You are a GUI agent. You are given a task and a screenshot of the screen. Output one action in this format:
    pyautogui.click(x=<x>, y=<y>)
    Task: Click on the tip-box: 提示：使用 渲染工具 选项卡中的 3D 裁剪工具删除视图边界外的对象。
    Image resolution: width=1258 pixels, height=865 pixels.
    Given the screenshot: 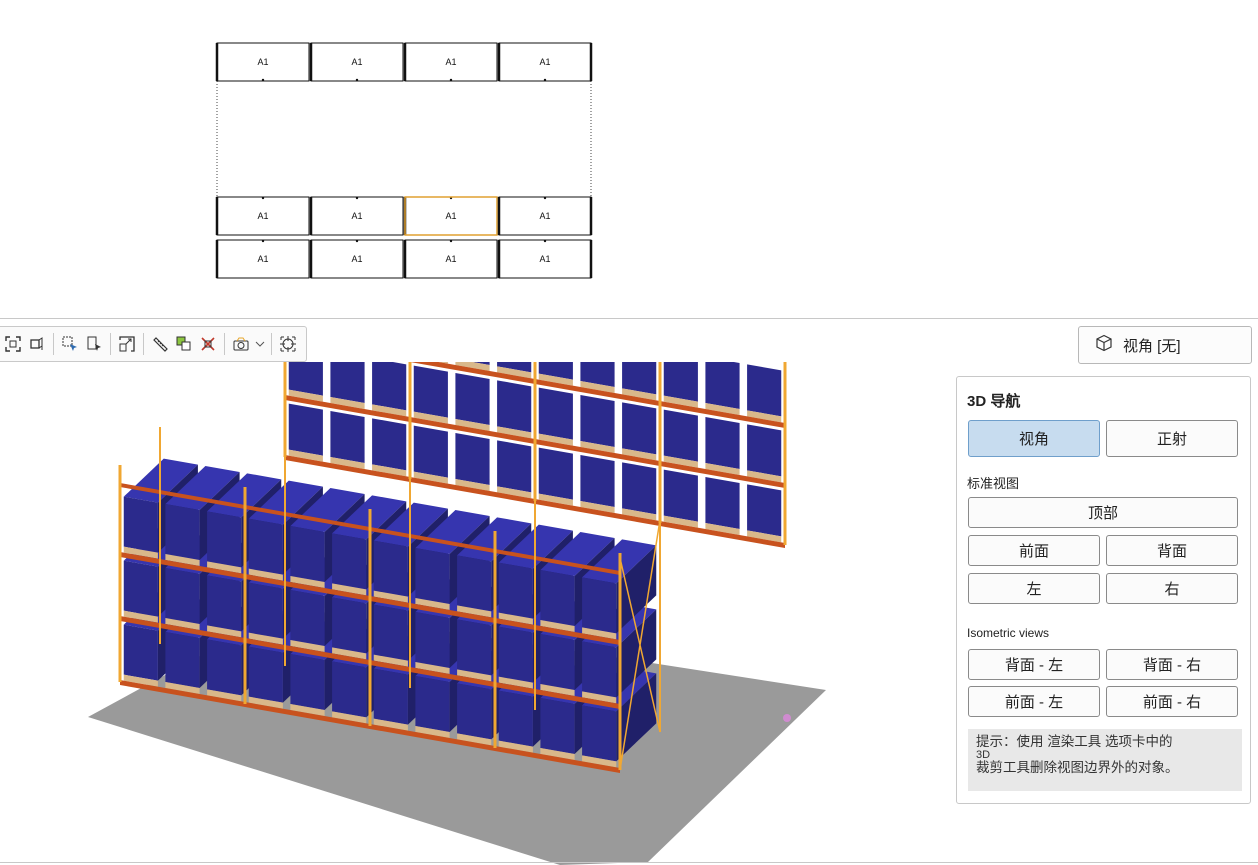 What is the action you would take?
    pyautogui.click(x=1105, y=760)
    